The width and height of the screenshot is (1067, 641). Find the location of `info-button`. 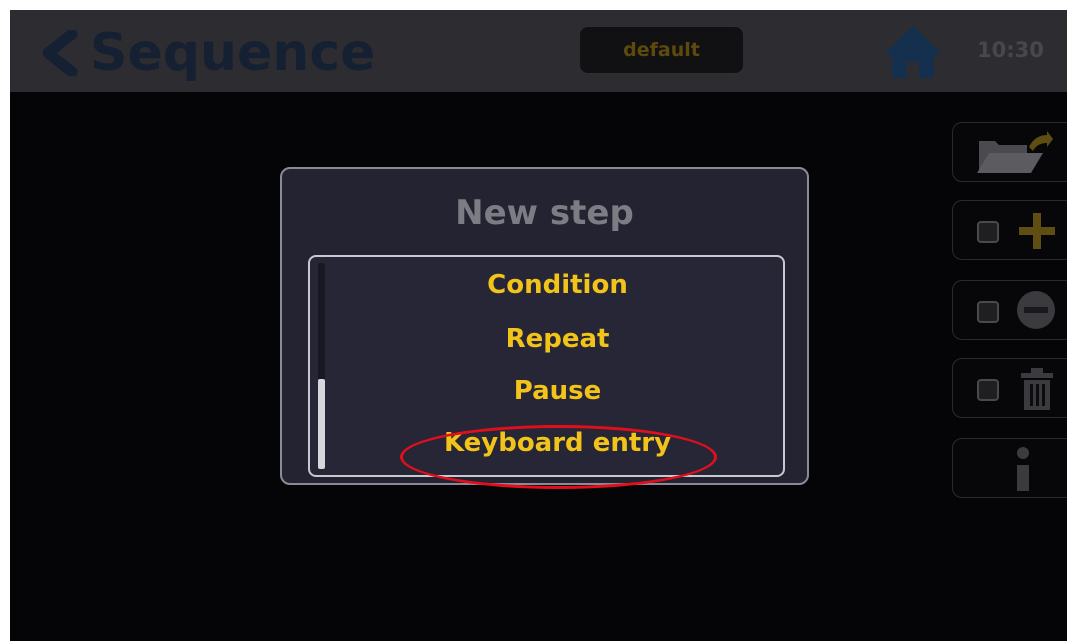

info-button is located at coordinates (1009, 468).